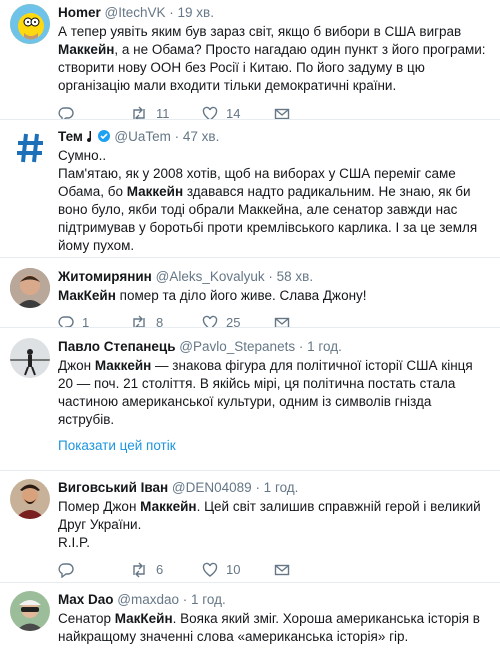 Image resolution: width=500 pixels, height=663 pixels. I want to click on tweet-header: Виговський Іван @DEN04089 · 1 год., so click(273, 488).